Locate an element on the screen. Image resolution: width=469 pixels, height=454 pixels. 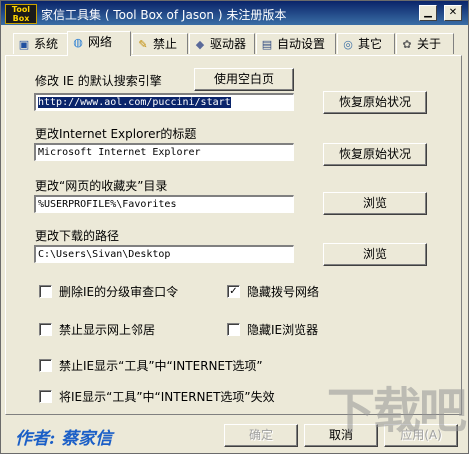
favorites-input: %USERPROFILE%\Favorites is located at coordinates (164, 204).